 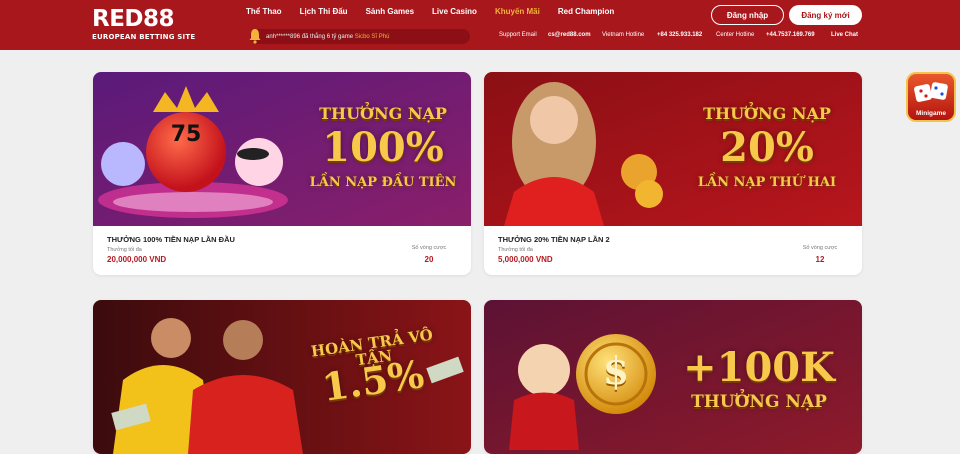 What do you see at coordinates (759, 367) in the screenshot?
I see `banner-4-line1: +100K` at bounding box center [759, 367].